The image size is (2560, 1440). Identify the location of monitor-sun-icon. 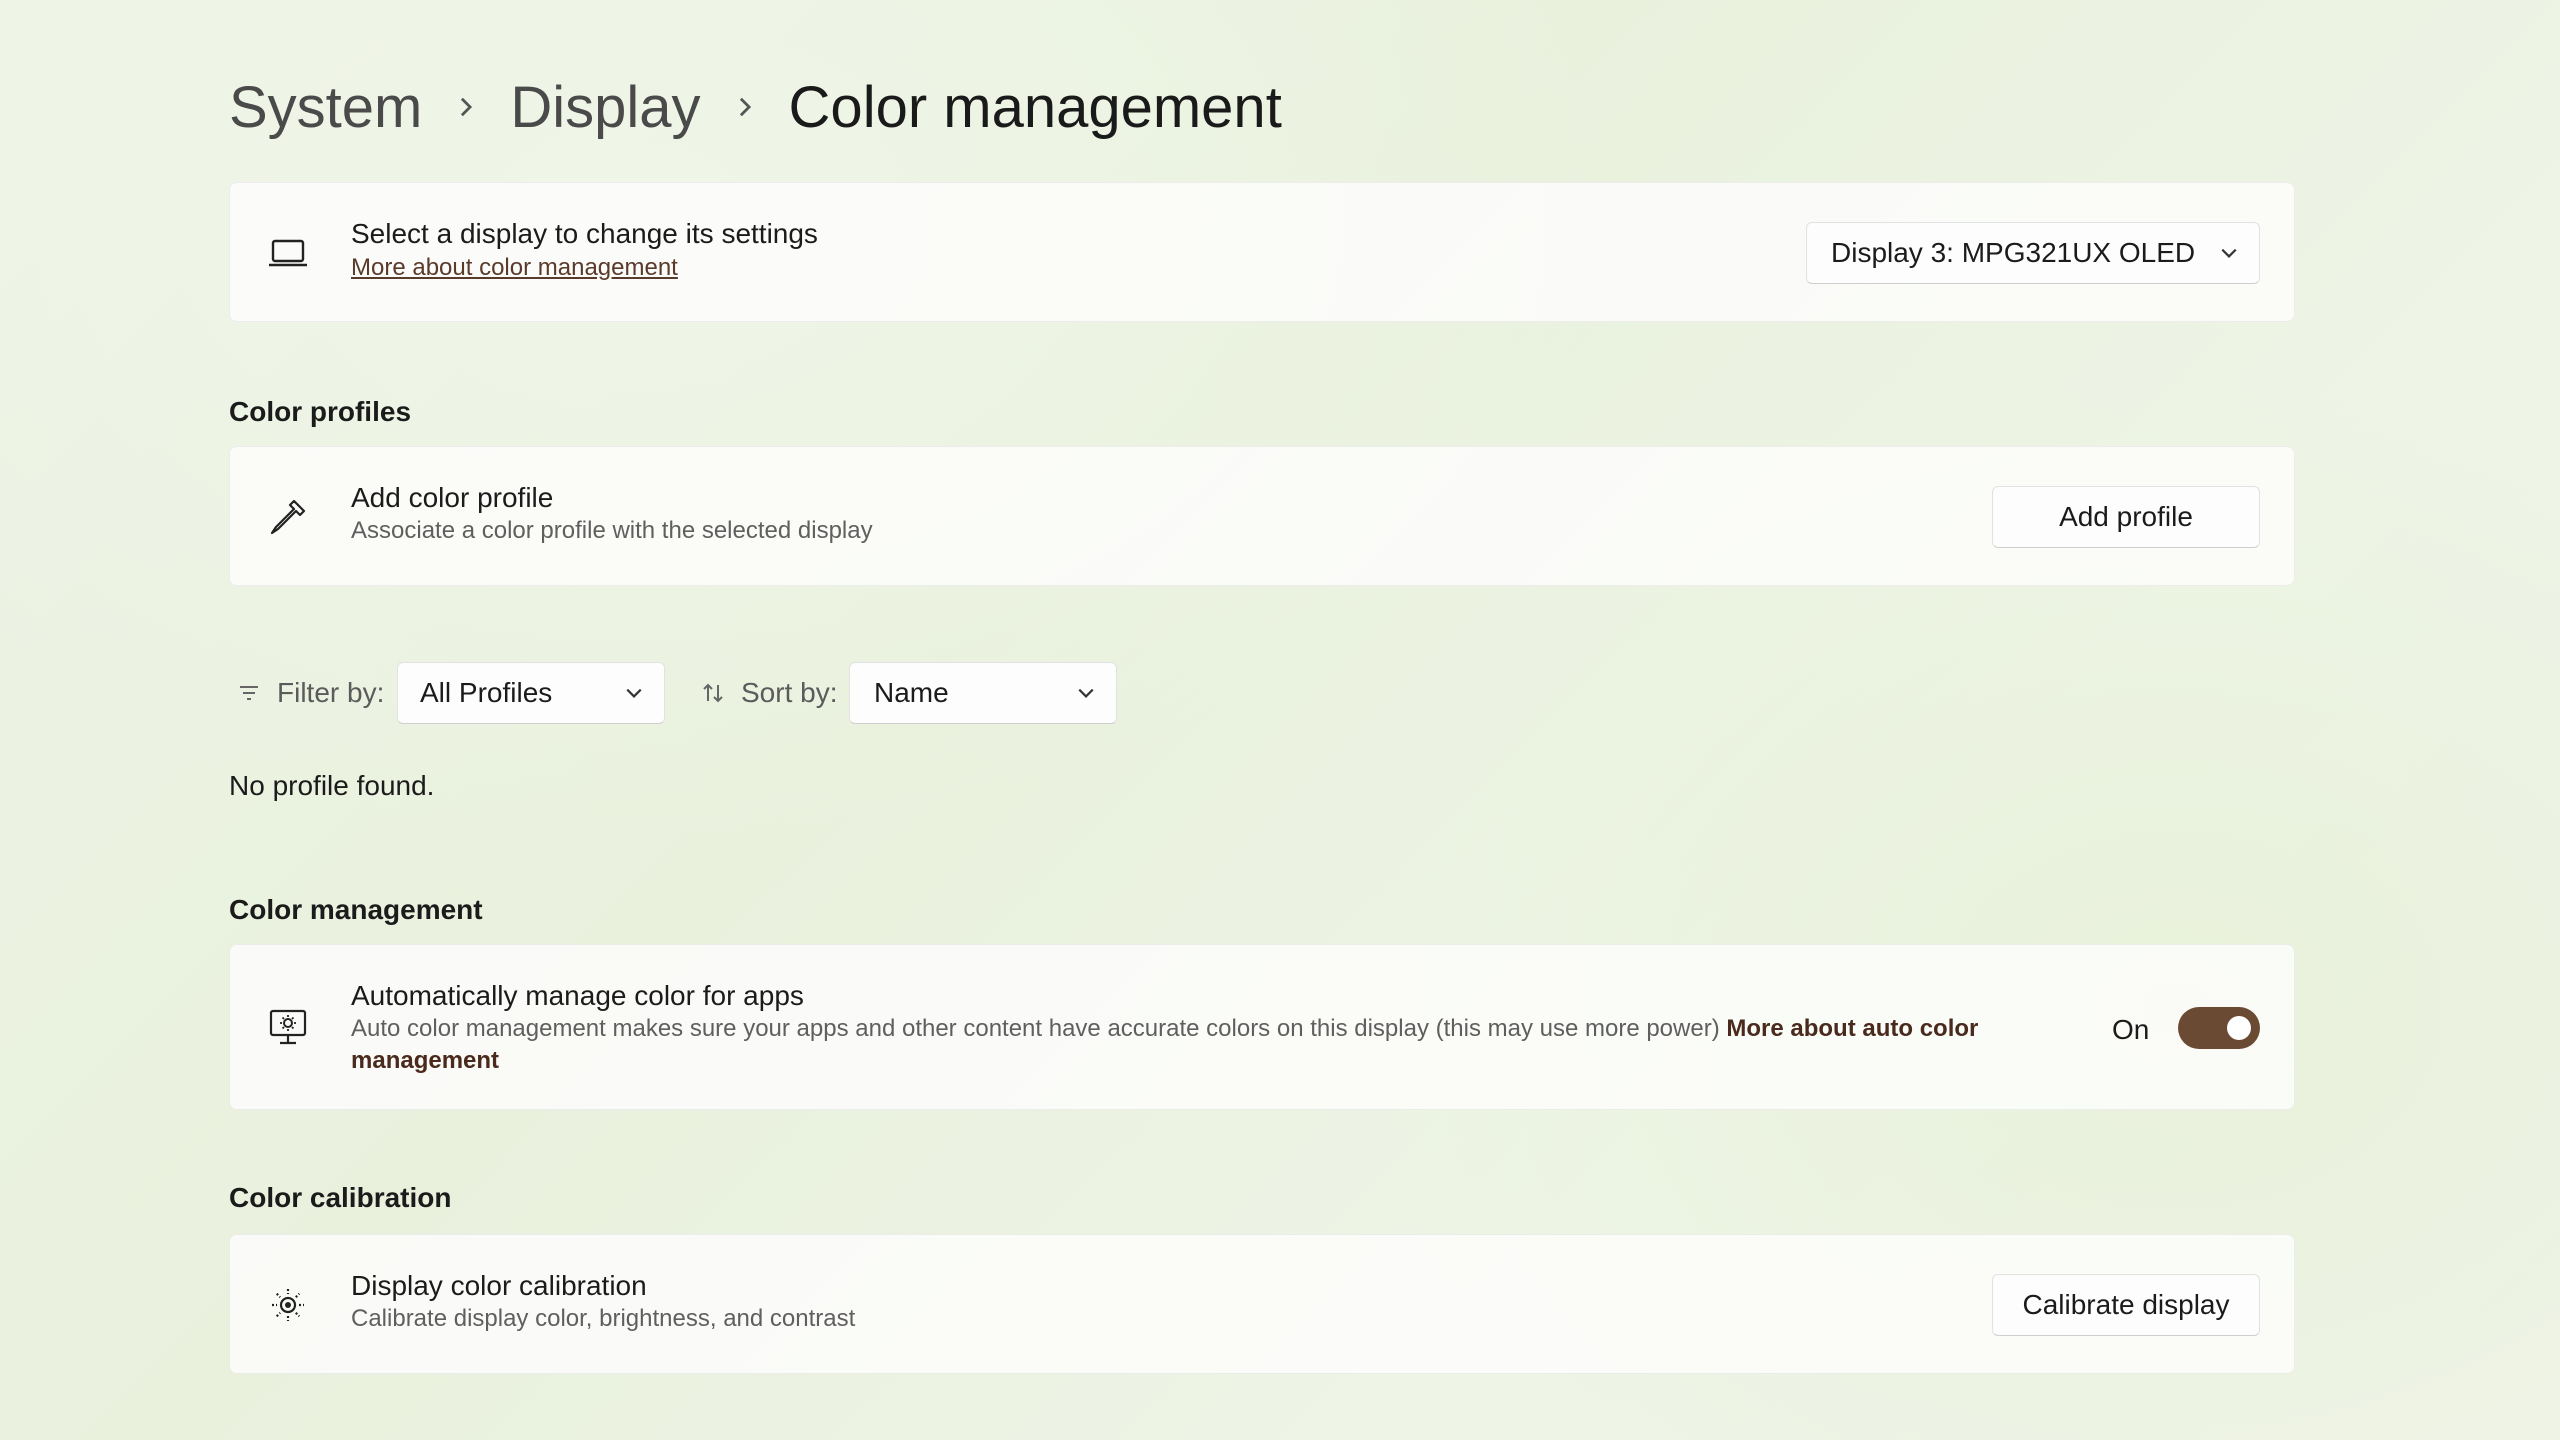
(288, 1027).